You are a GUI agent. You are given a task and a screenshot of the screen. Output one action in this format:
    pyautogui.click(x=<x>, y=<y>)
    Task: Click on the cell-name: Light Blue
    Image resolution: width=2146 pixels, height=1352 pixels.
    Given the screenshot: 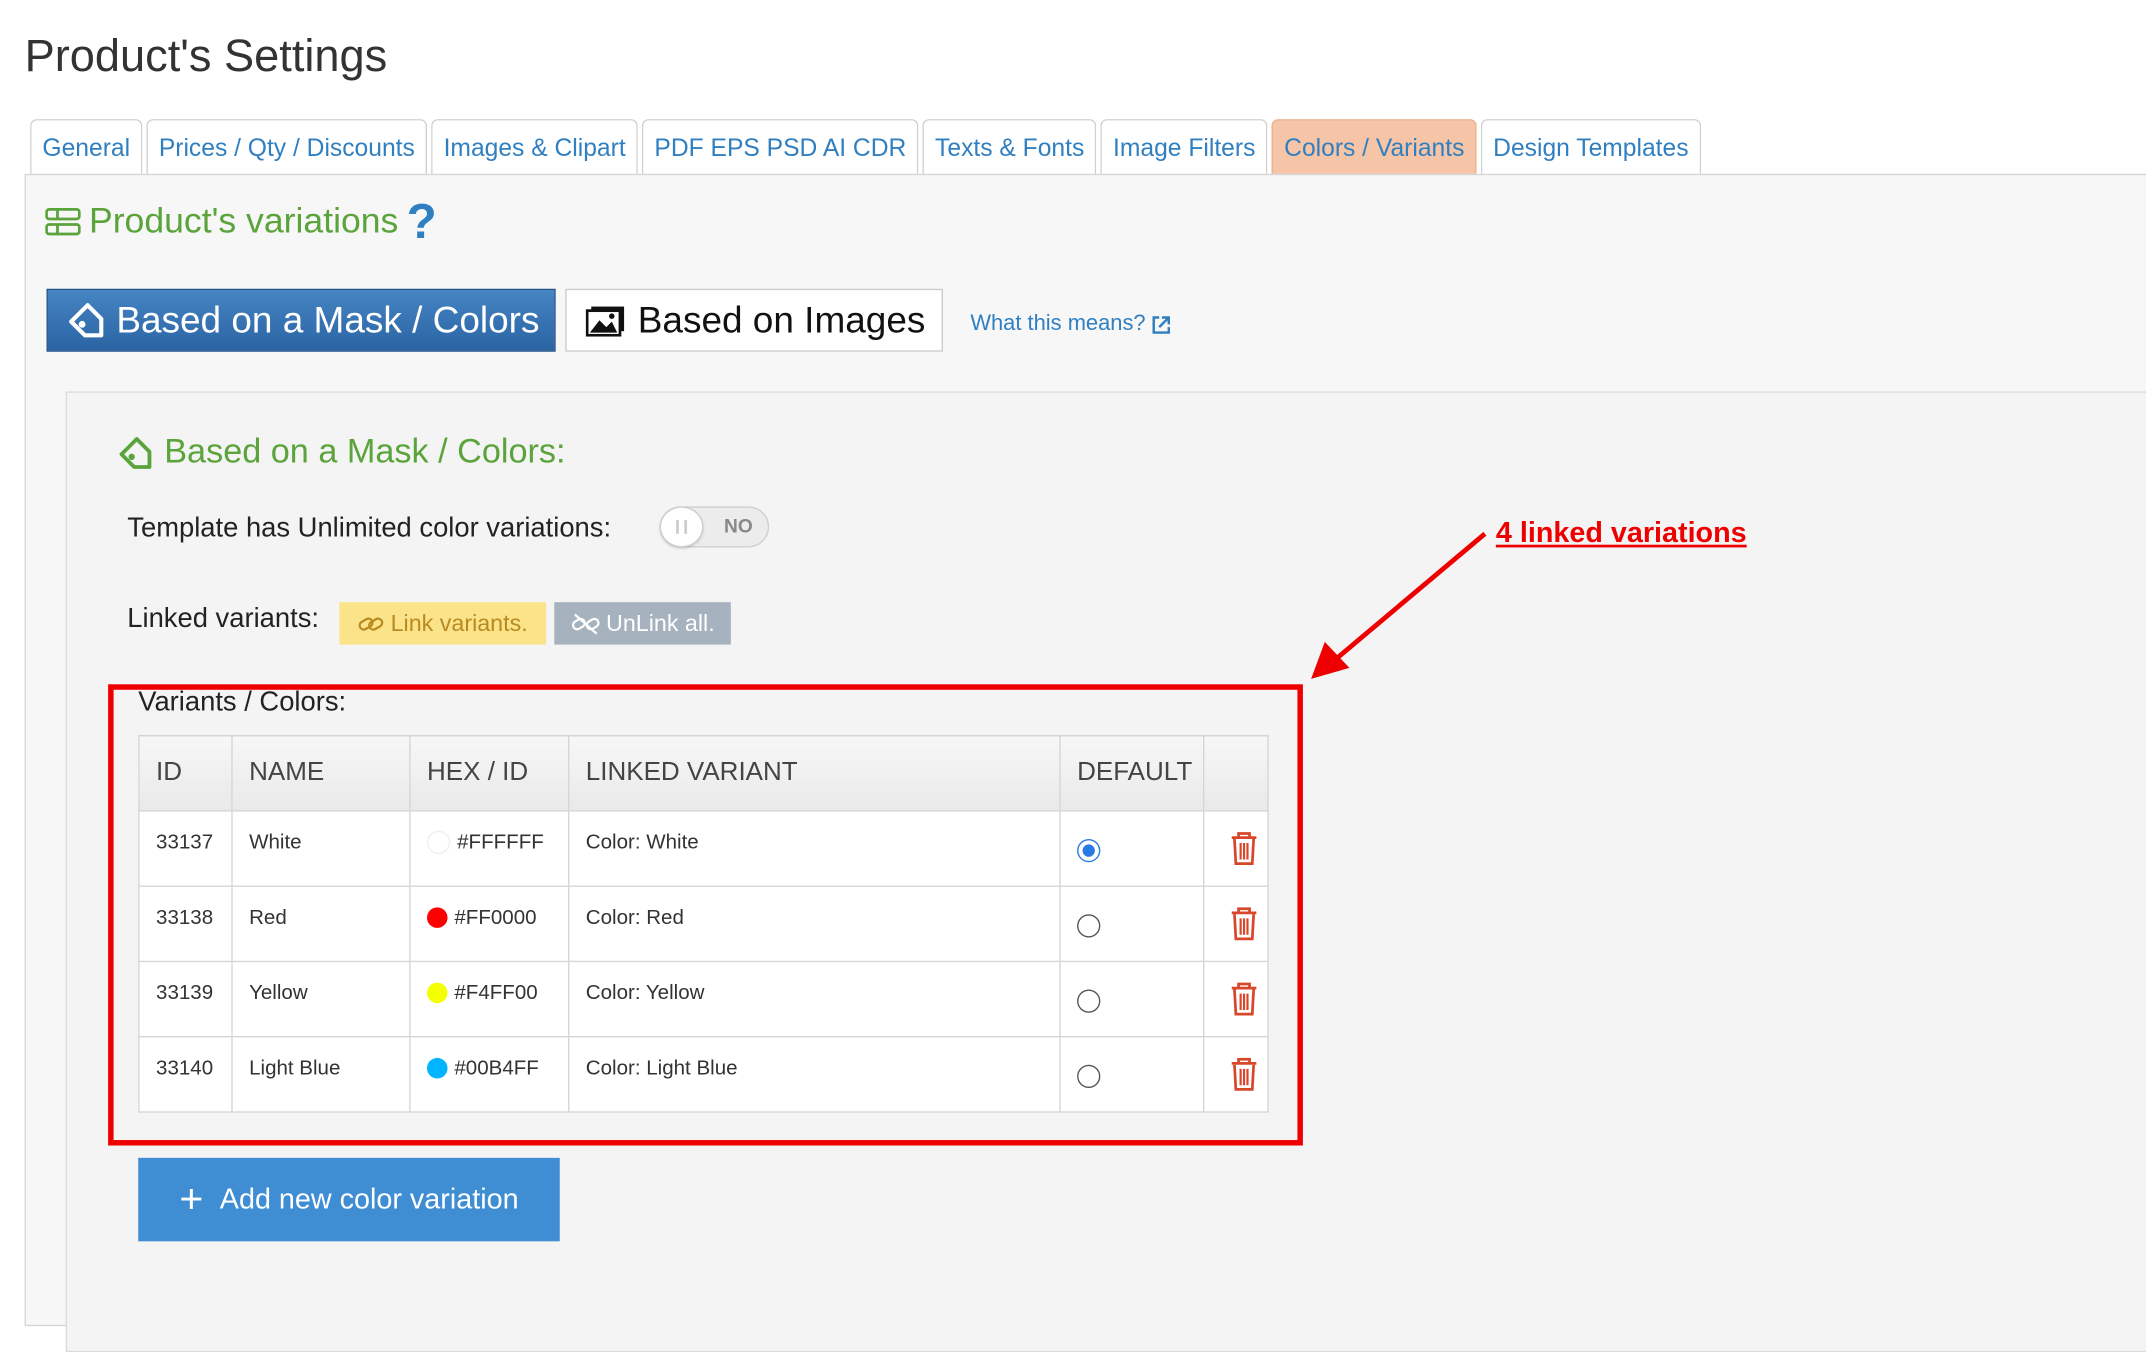 What is the action you would take?
    pyautogui.click(x=321, y=1074)
    